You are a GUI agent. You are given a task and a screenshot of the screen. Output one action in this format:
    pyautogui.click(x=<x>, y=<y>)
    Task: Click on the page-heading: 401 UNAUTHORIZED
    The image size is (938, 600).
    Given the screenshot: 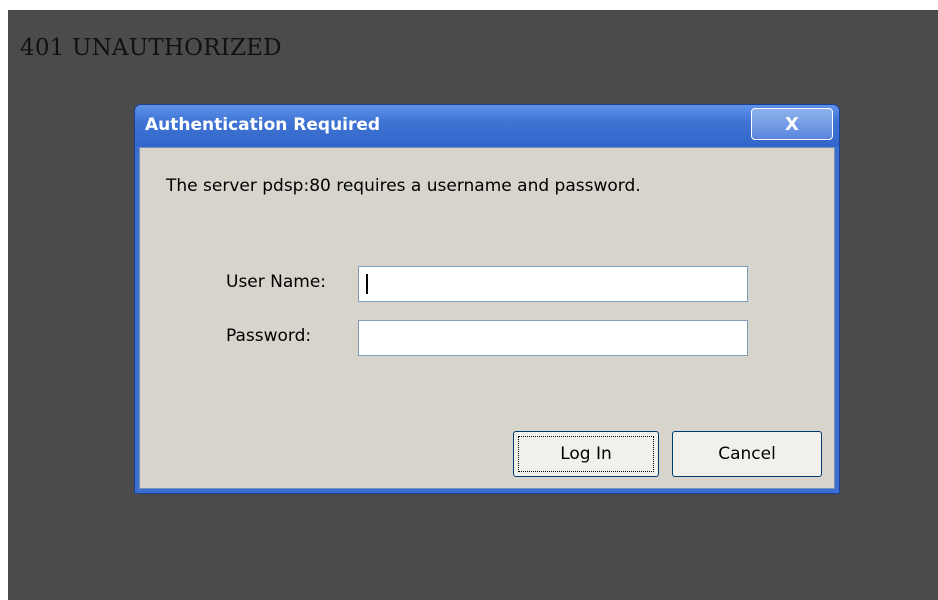 What is the action you would take?
    pyautogui.click(x=151, y=48)
    